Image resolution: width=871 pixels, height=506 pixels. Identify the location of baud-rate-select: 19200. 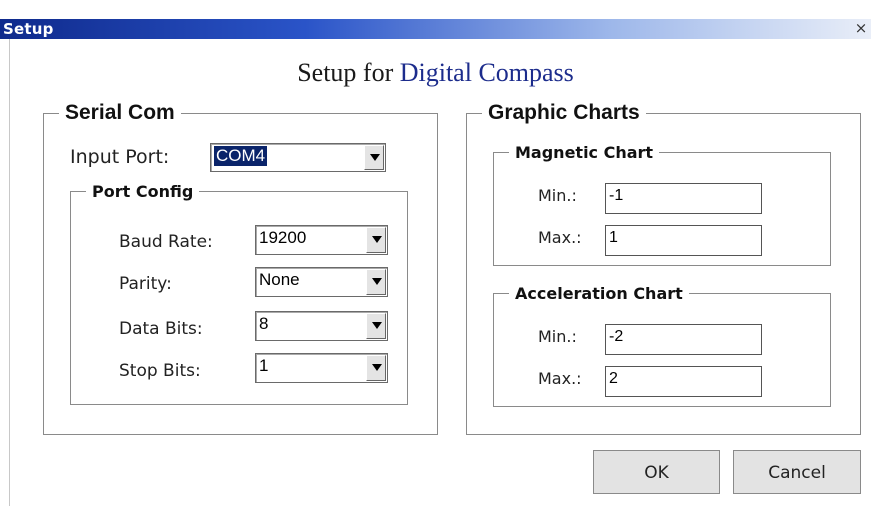
(321, 240).